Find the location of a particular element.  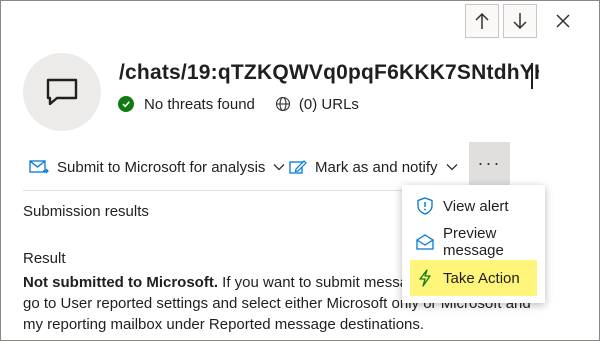

close-button is located at coordinates (563, 21).